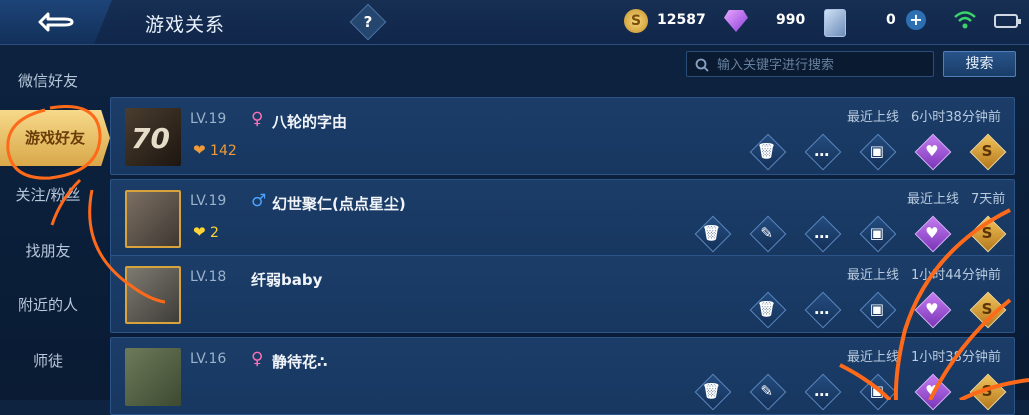 The height and width of the screenshot is (415, 1029). What do you see at coordinates (310, 122) in the screenshot?
I see `friend-name: 八轮的字由` at bounding box center [310, 122].